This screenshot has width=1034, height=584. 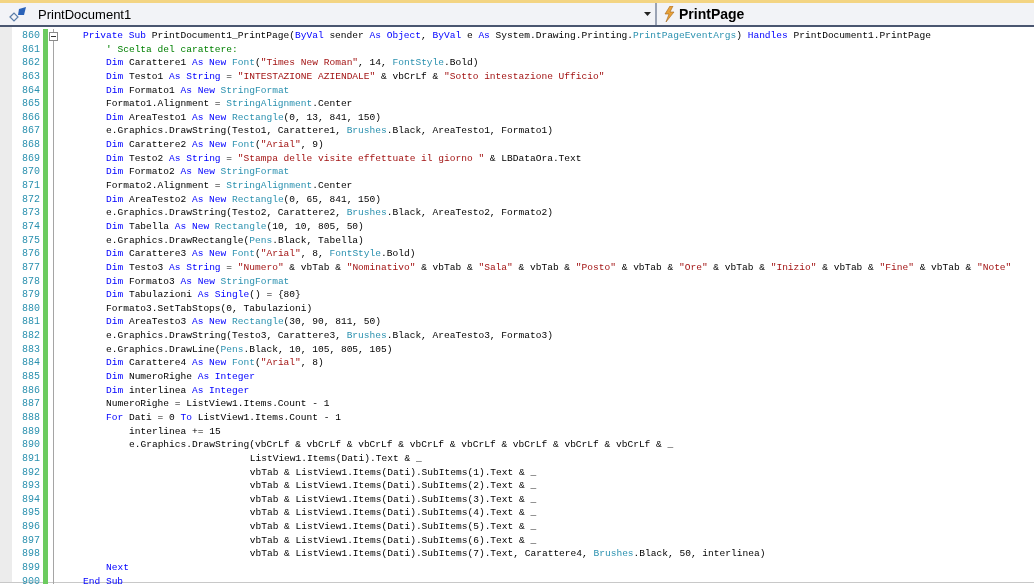 What do you see at coordinates (507, 36) in the screenshot?
I see `code-line: Private Sub PrintDocument1_PrintPage(ByVal sender As Object, ByVal e As System.Drawing.Printing.PrintPageEventArgs) Handles PrintDocument1.PrintPage` at bounding box center [507, 36].